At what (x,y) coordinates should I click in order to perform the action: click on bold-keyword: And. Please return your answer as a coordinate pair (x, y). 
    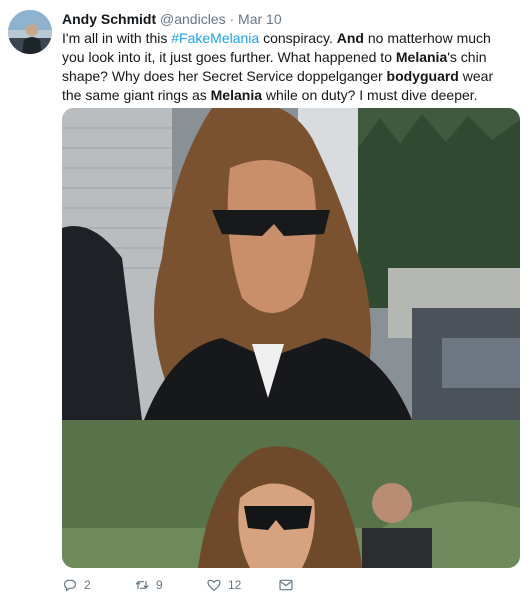
    Looking at the image, I should click on (350, 38).